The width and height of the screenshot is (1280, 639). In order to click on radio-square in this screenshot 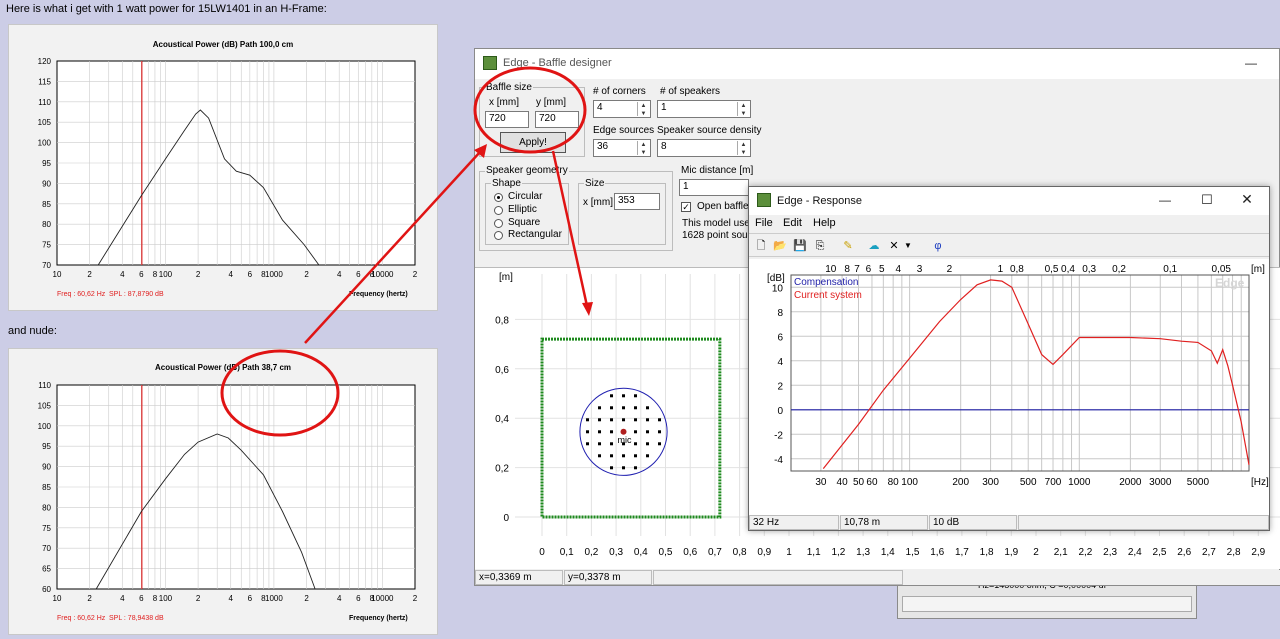, I will do `click(498, 223)`.